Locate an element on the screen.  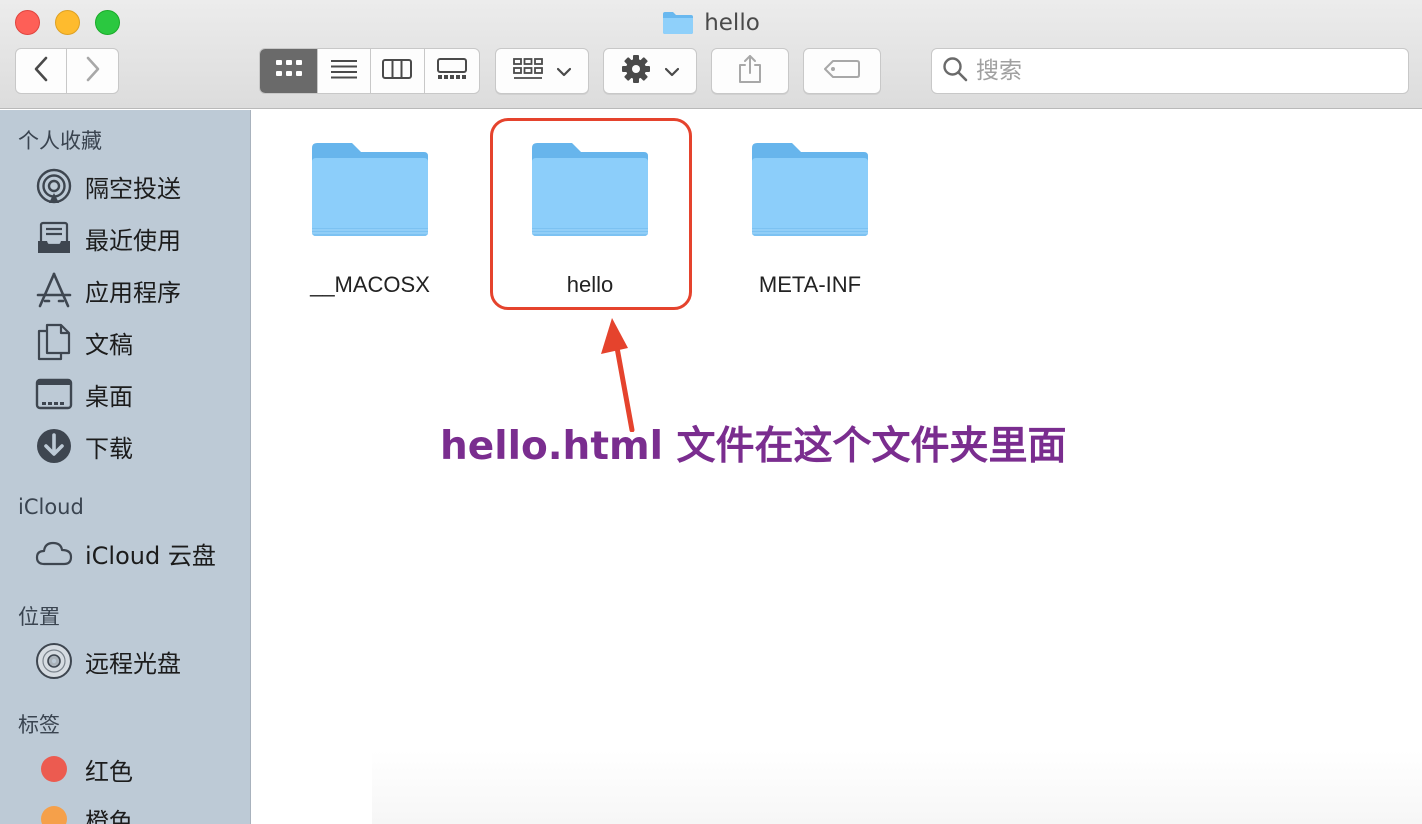
search-field is located at coordinates (1170, 71).